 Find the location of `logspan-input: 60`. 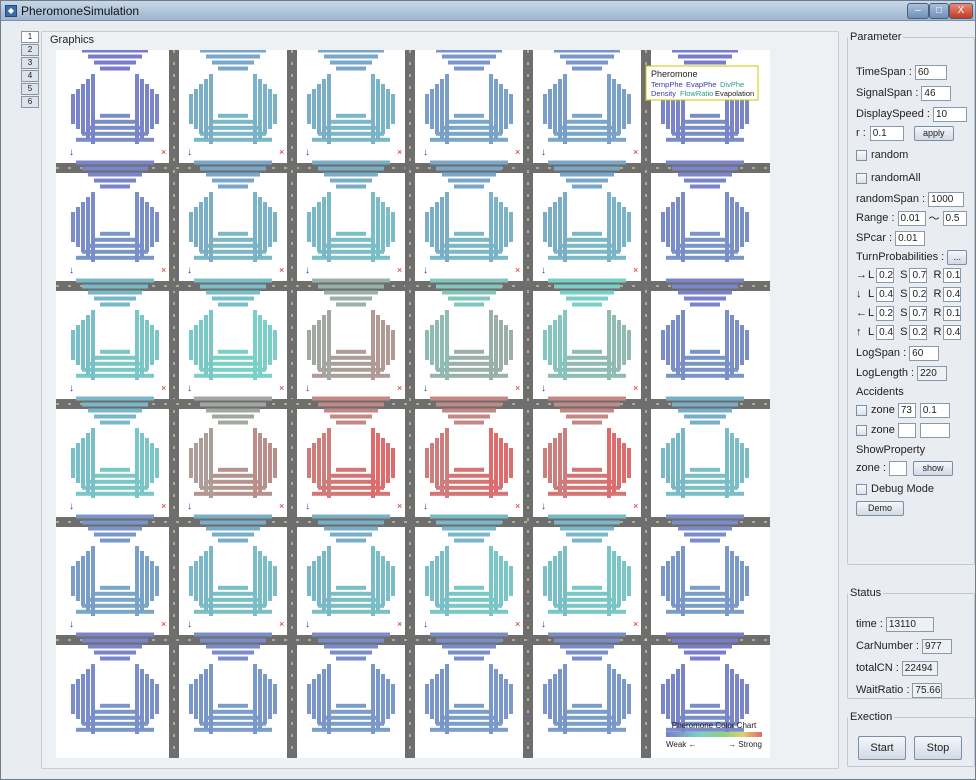

logspan-input: 60 is located at coordinates (924, 353).